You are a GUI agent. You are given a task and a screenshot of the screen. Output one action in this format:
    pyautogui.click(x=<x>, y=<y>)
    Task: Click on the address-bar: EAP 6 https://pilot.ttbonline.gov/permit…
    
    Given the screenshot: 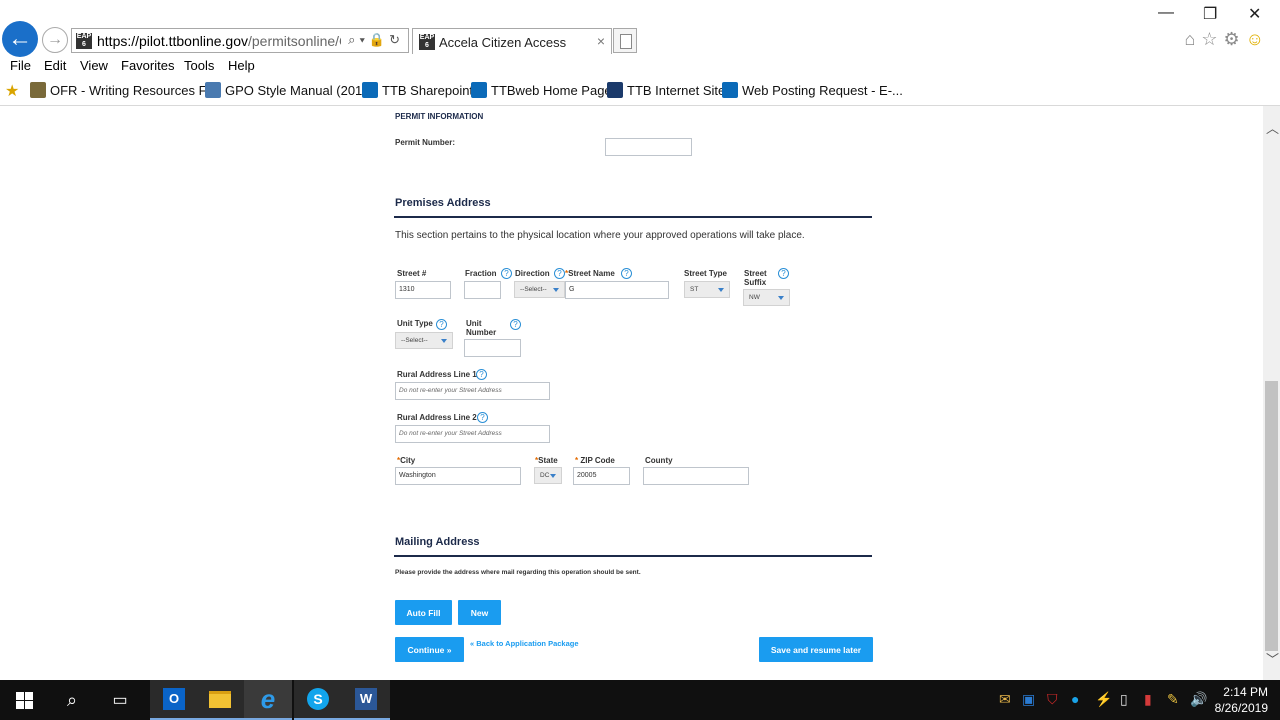 What is the action you would take?
    pyautogui.click(x=240, y=40)
    